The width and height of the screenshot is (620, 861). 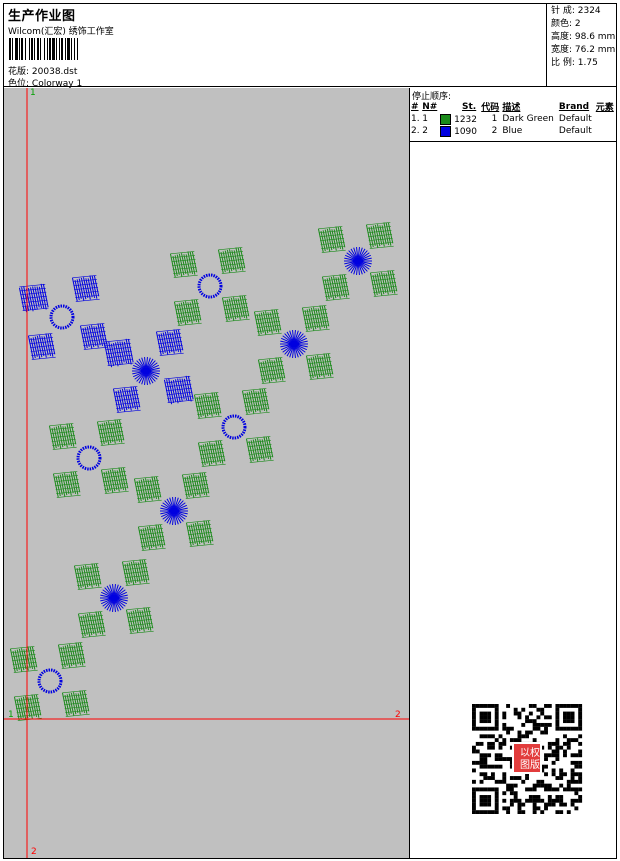 What do you see at coordinates (398, 715) in the screenshot?
I see `guide-label-right: 2` at bounding box center [398, 715].